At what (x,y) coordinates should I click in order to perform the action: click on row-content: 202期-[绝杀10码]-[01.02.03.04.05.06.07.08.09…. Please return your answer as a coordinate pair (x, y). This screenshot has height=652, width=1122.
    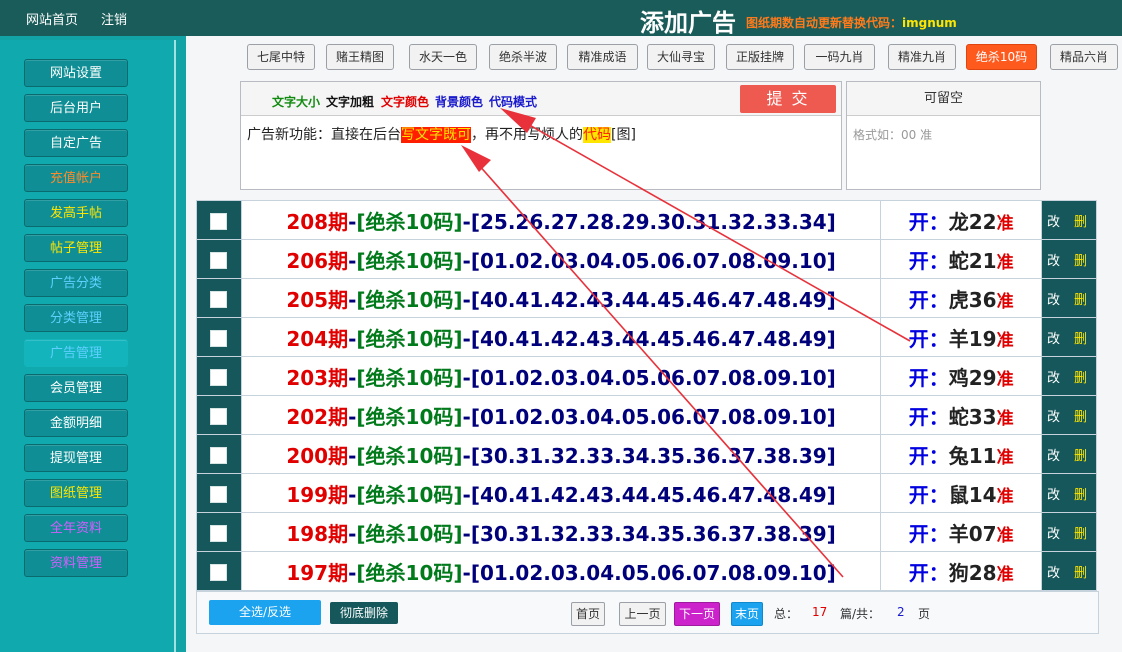
    Looking at the image, I should click on (561, 415).